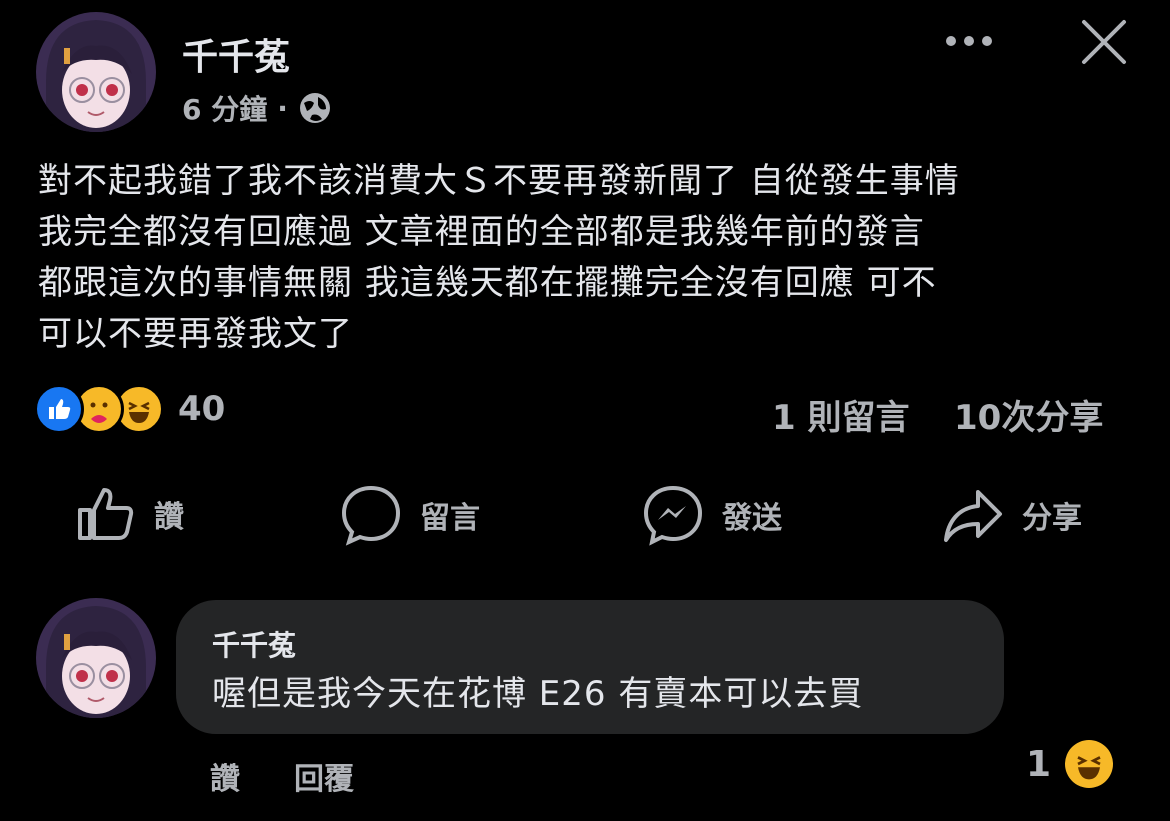  I want to click on like-reaction-icon, so click(59, 409).